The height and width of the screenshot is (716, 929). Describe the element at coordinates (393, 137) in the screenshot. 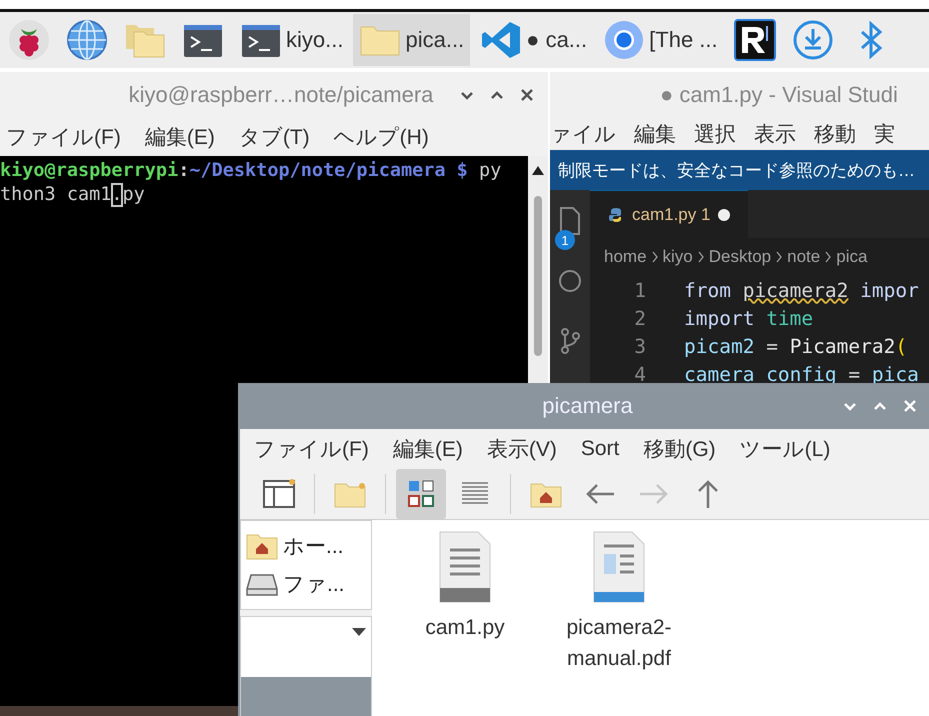

I see `menu-item: ヘルプ(H)` at that location.